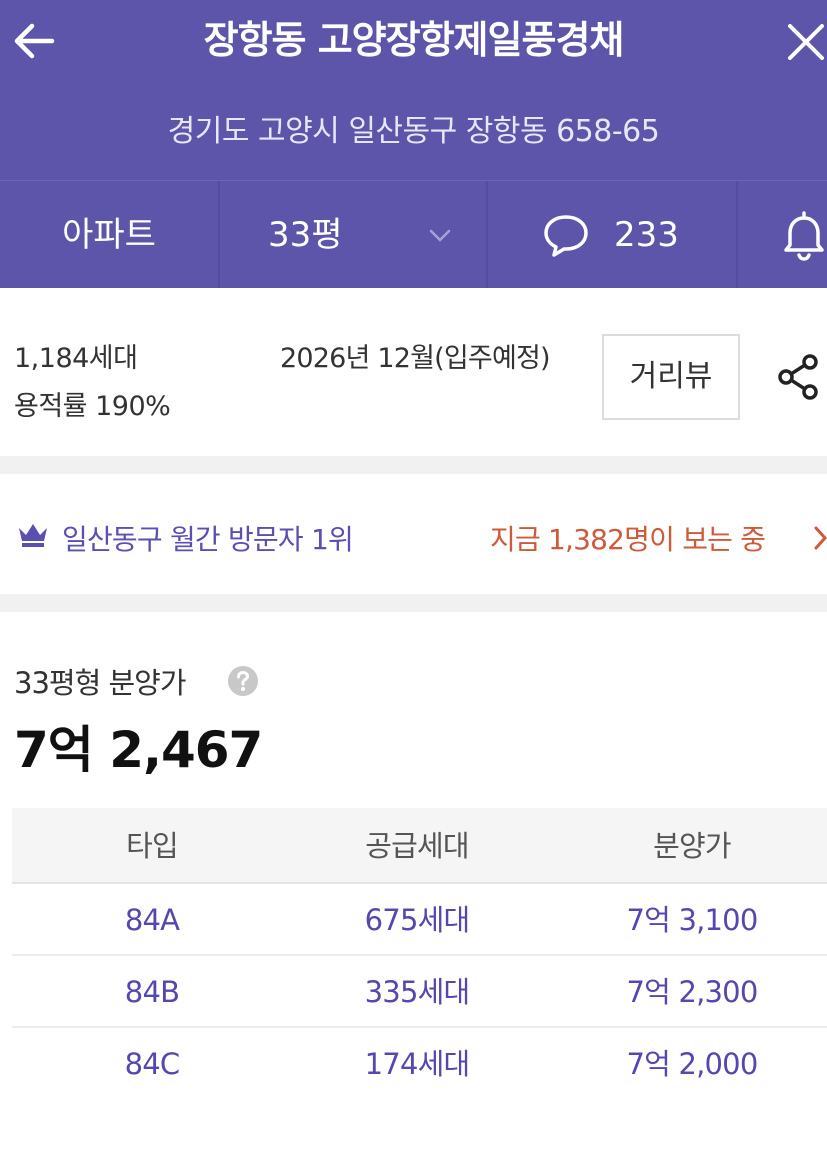  Describe the element at coordinates (76, 358) in the screenshot. I see `household-count: 1,184세대` at that location.